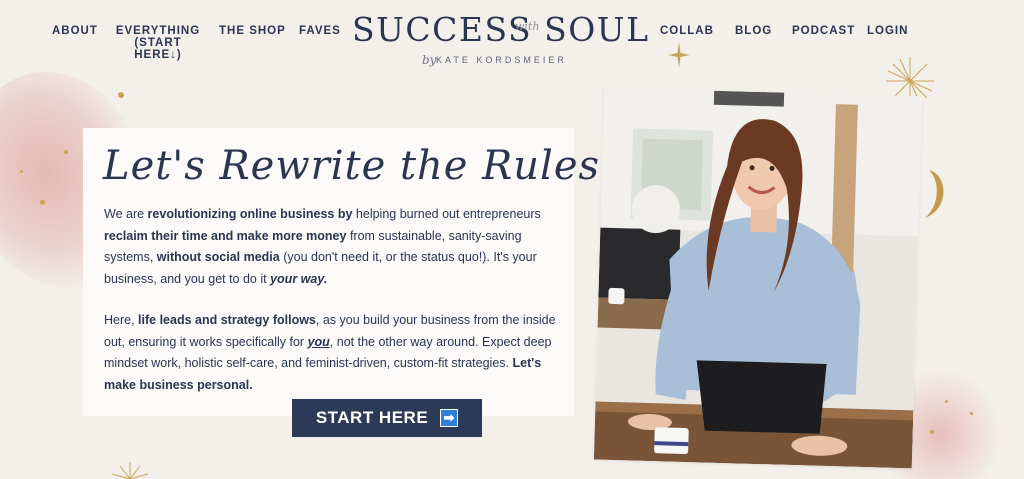 The height and width of the screenshot is (479, 1024). What do you see at coordinates (449, 418) in the screenshot?
I see `arrow-right-icon: ➡` at bounding box center [449, 418].